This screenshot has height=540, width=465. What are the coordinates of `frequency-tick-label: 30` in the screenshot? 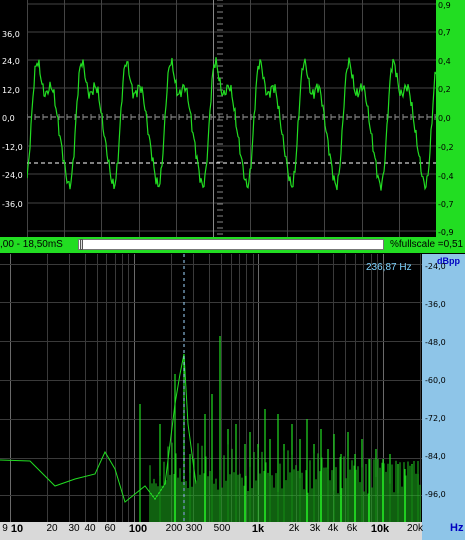 It's located at (74, 528).